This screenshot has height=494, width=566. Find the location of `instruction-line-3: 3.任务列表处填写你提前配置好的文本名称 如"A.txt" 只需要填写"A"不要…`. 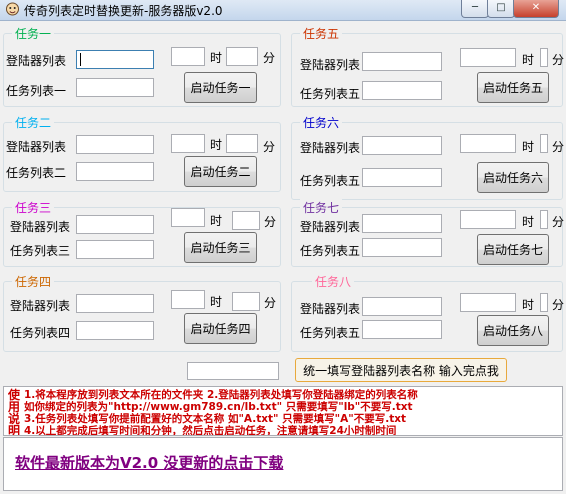

instruction-line-3: 3.任务列表处填写你提前配置好的文本名称 如"A.txt" 只需要填写"A"不要… is located at coordinates (215, 419).